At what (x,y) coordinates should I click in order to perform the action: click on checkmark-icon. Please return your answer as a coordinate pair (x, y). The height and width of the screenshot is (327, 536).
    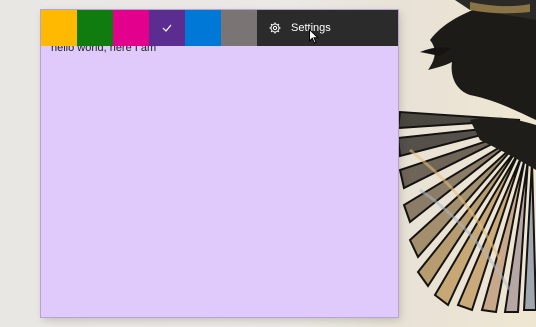
    Looking at the image, I should click on (167, 28).